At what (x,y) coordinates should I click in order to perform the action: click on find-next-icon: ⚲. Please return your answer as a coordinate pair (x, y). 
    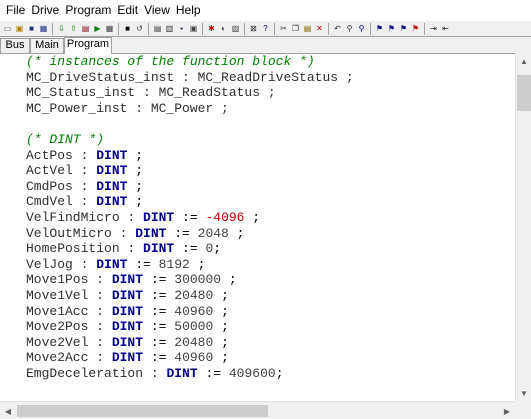
    Looking at the image, I should click on (361, 29).